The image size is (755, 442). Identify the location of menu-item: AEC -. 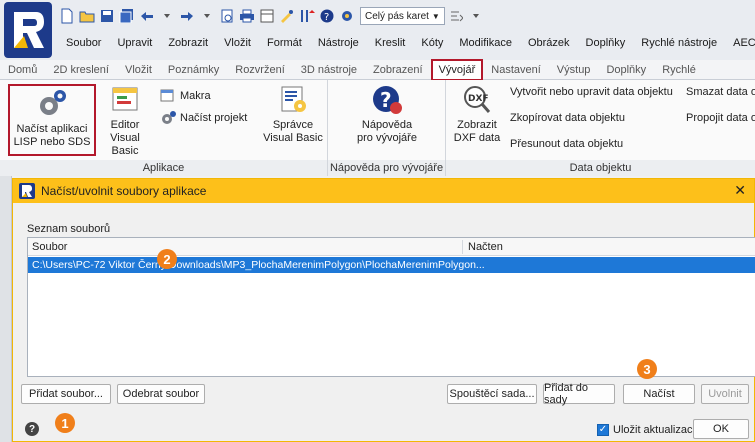
(740, 43).